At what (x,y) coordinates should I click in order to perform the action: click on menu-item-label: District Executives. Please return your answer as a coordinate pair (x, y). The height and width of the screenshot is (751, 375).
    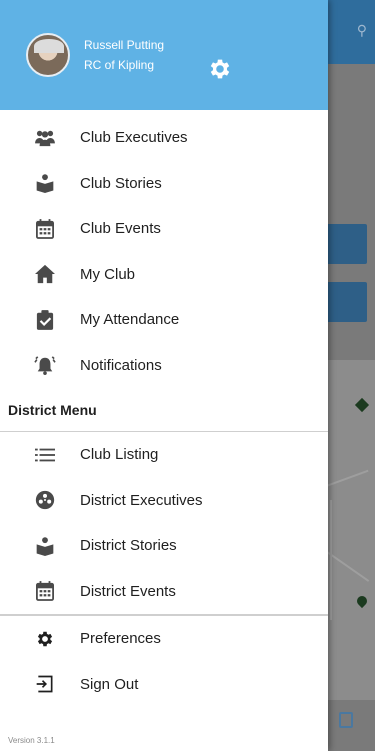
    Looking at the image, I should click on (141, 500).